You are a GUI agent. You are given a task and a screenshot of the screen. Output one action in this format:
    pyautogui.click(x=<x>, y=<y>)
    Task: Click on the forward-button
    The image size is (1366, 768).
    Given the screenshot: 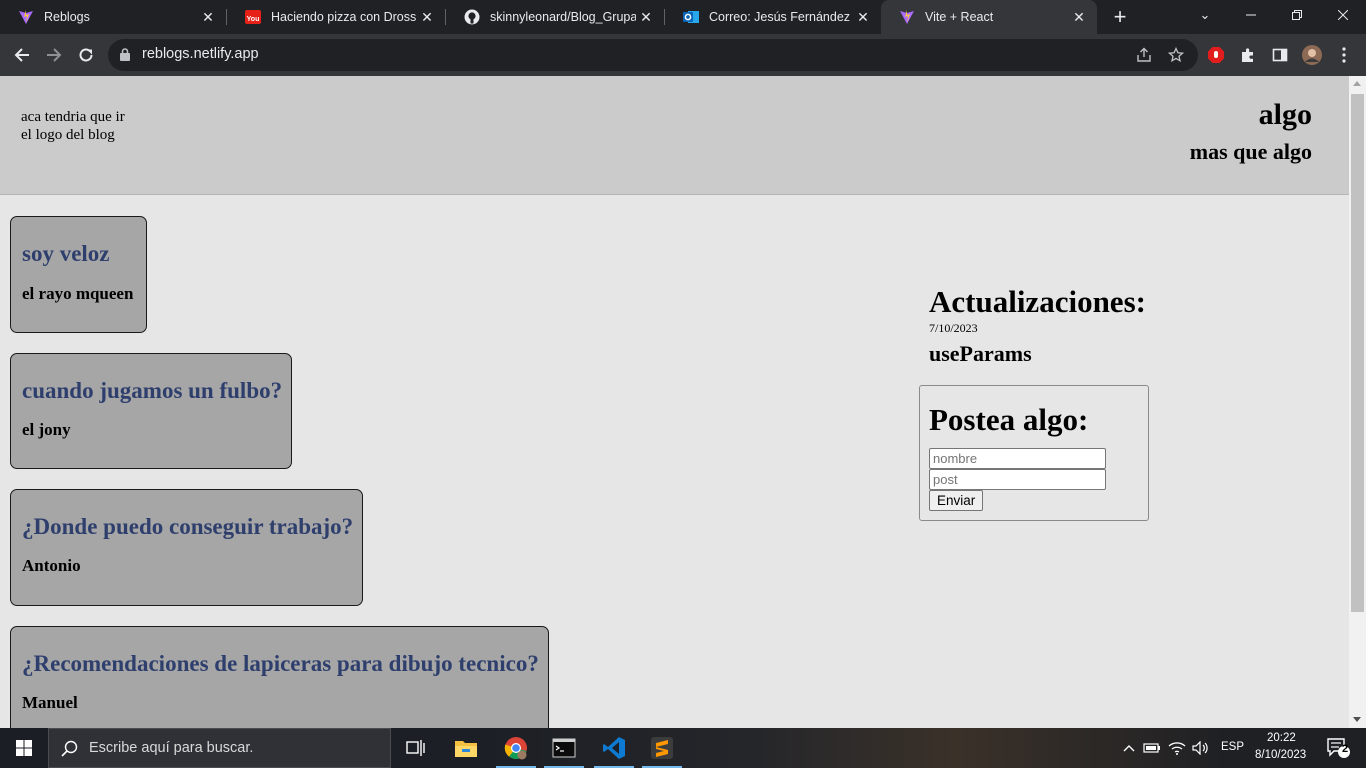 What is the action you would take?
    pyautogui.click(x=54, y=55)
    